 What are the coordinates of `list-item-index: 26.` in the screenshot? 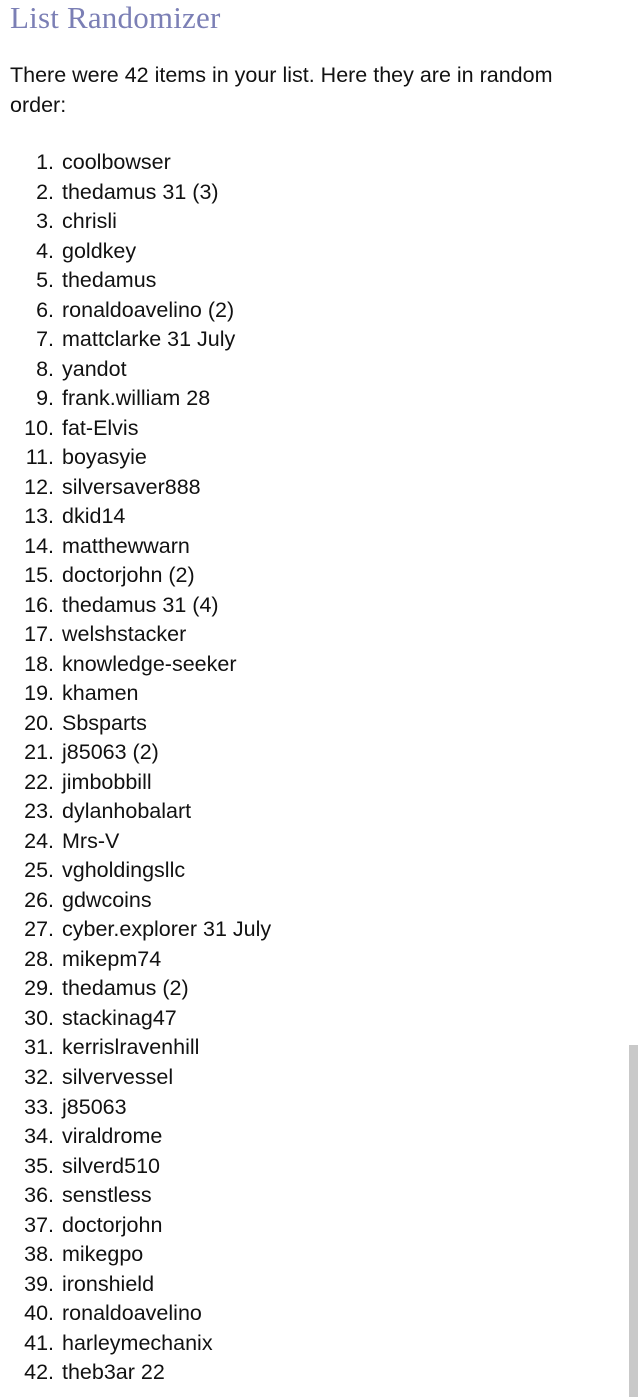 It's located at (39, 899).